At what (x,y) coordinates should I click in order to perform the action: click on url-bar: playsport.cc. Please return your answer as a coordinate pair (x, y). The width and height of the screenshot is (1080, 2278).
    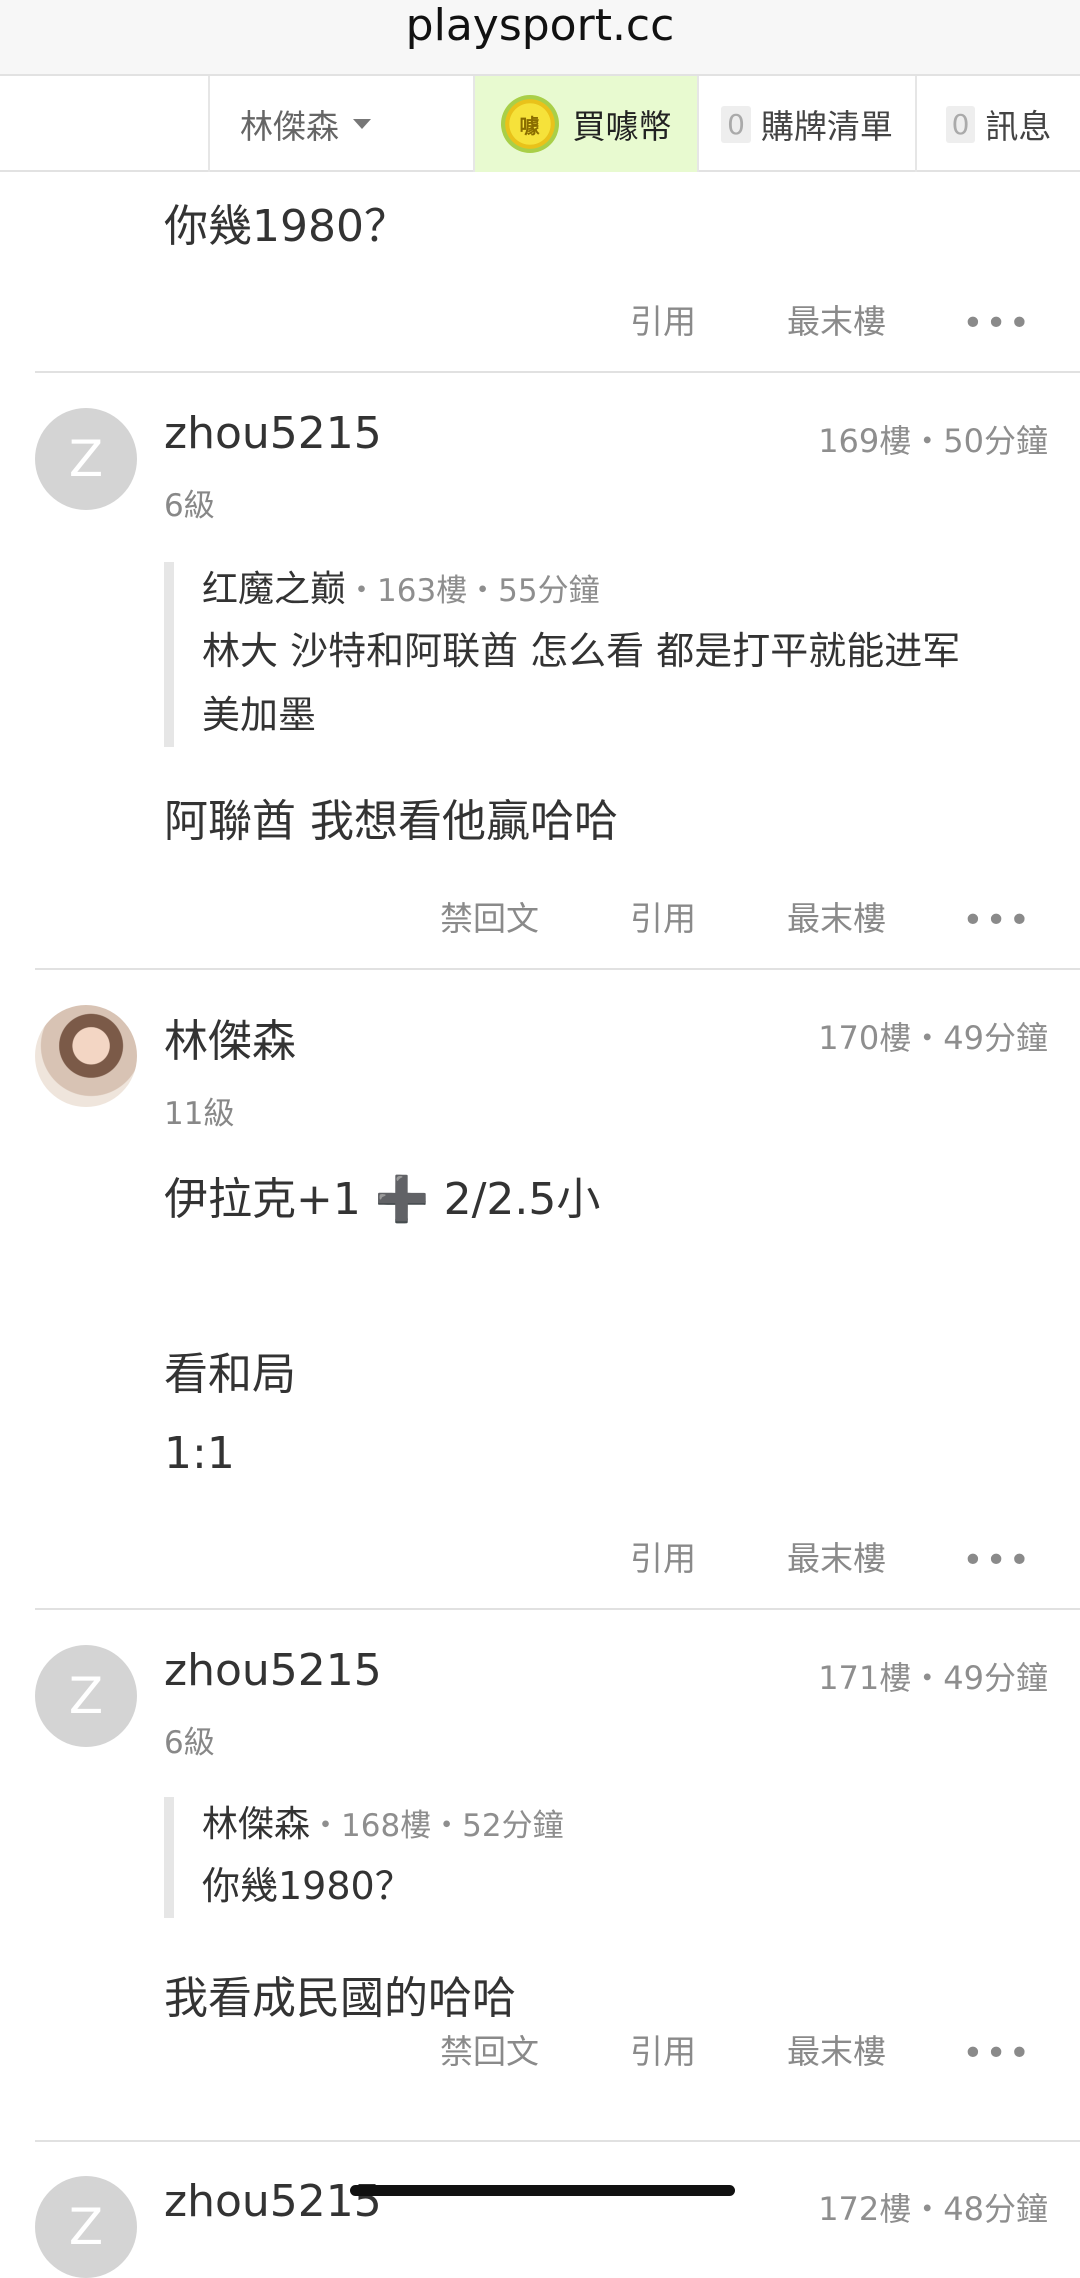
    Looking at the image, I should click on (540, 37).